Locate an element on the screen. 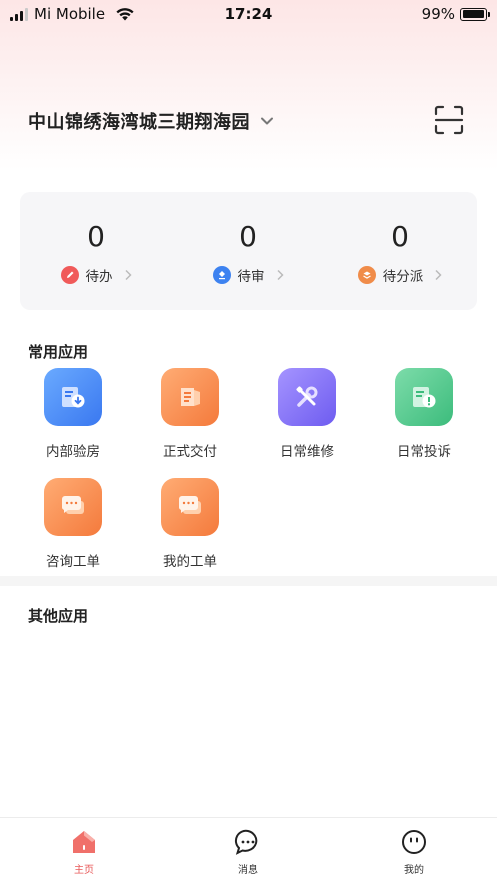 Image resolution: width=497 pixels, height=883 pixels. wrench-icon is located at coordinates (307, 397).